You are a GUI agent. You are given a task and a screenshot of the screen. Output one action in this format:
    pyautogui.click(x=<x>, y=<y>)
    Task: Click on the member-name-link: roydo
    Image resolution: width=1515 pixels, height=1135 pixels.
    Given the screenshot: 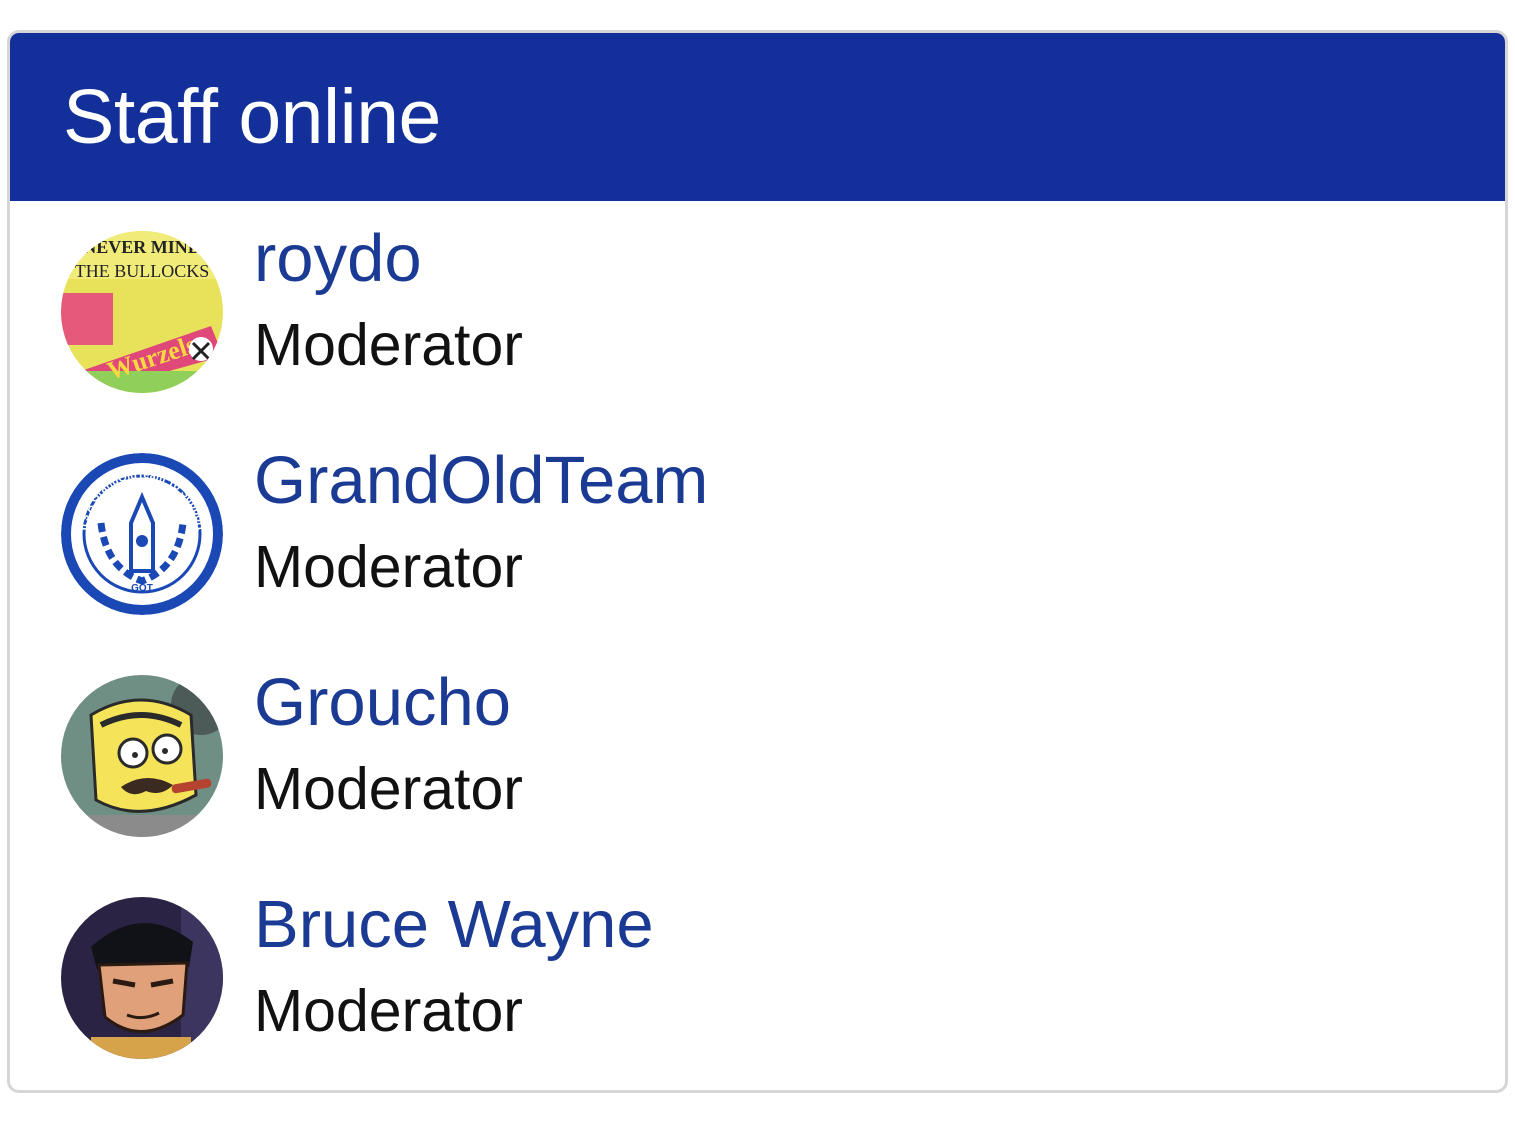 What is the action you would take?
    pyautogui.click(x=388, y=258)
    